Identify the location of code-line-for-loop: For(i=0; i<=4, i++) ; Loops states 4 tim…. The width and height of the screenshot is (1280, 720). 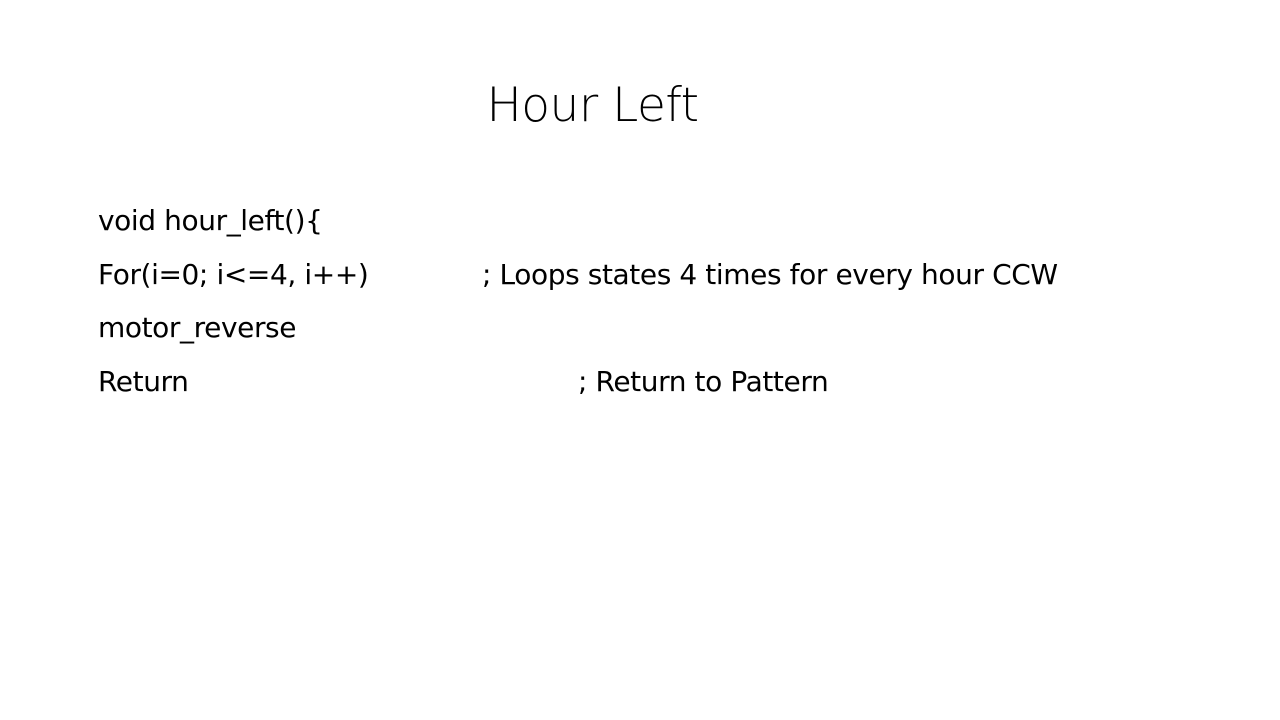
(578, 275).